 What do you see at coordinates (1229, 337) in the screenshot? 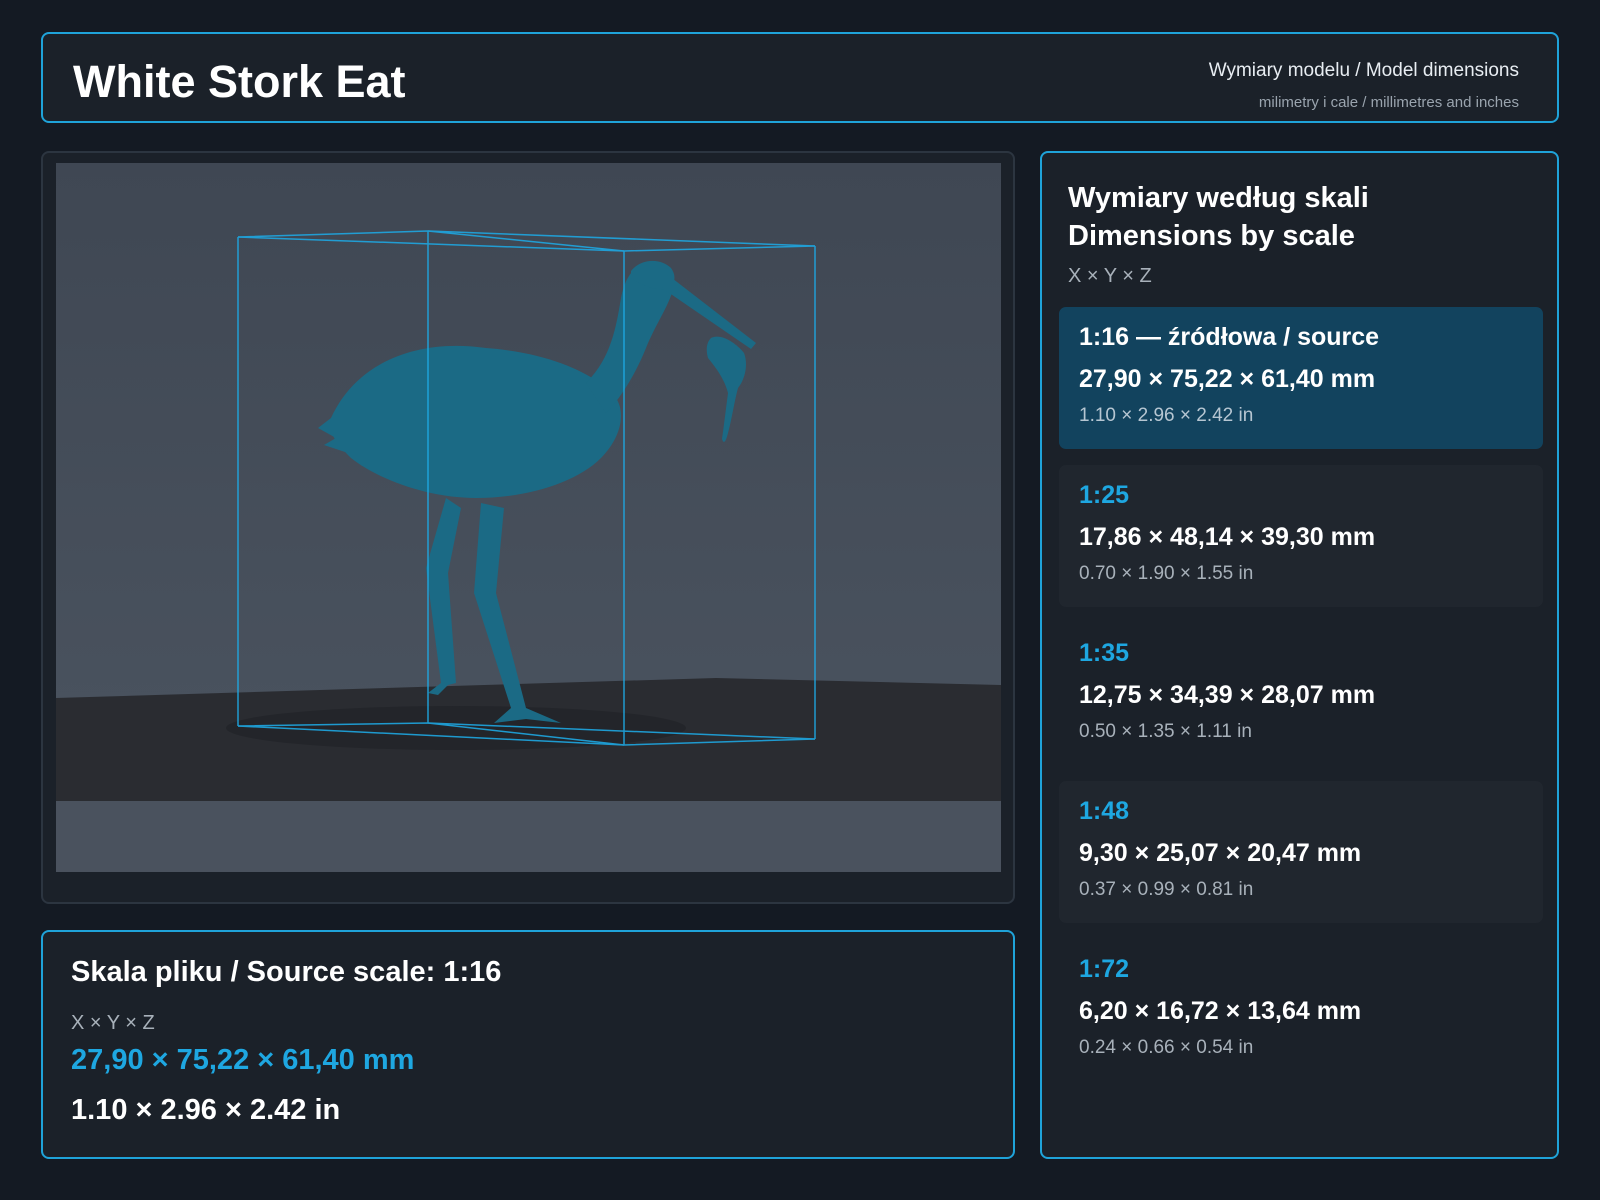
I see `scale-label: 1:16 — źródłowa / source` at bounding box center [1229, 337].